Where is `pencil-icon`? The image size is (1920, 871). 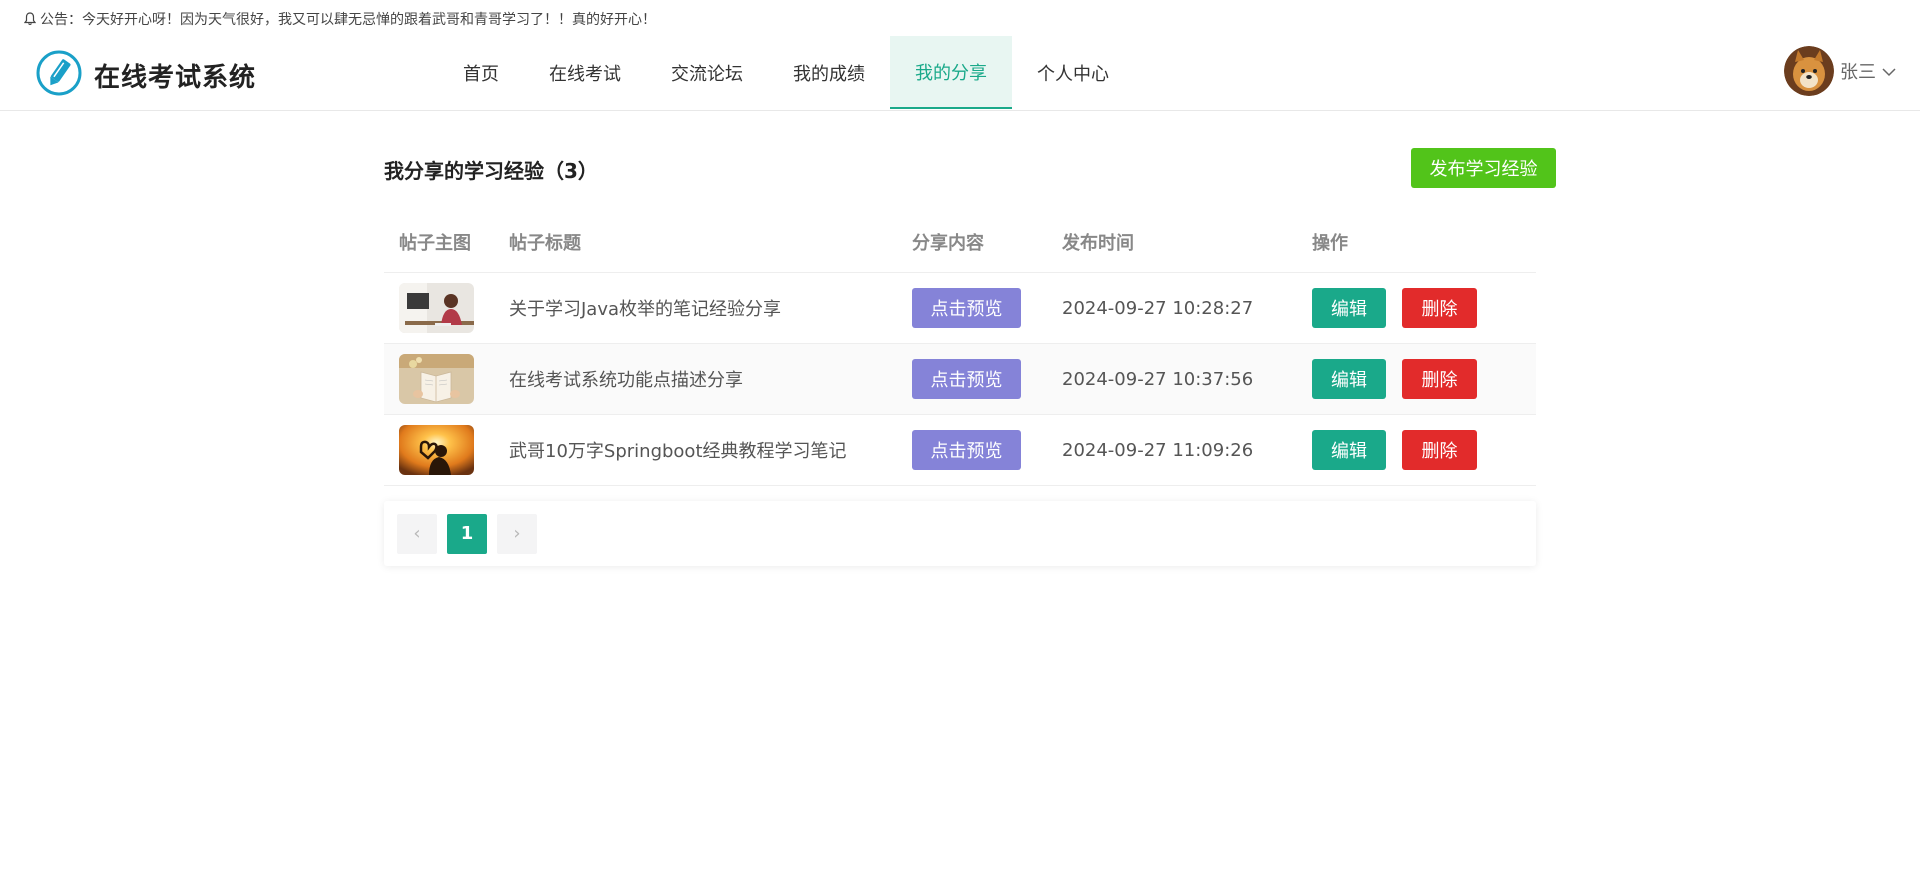 pencil-icon is located at coordinates (59, 75).